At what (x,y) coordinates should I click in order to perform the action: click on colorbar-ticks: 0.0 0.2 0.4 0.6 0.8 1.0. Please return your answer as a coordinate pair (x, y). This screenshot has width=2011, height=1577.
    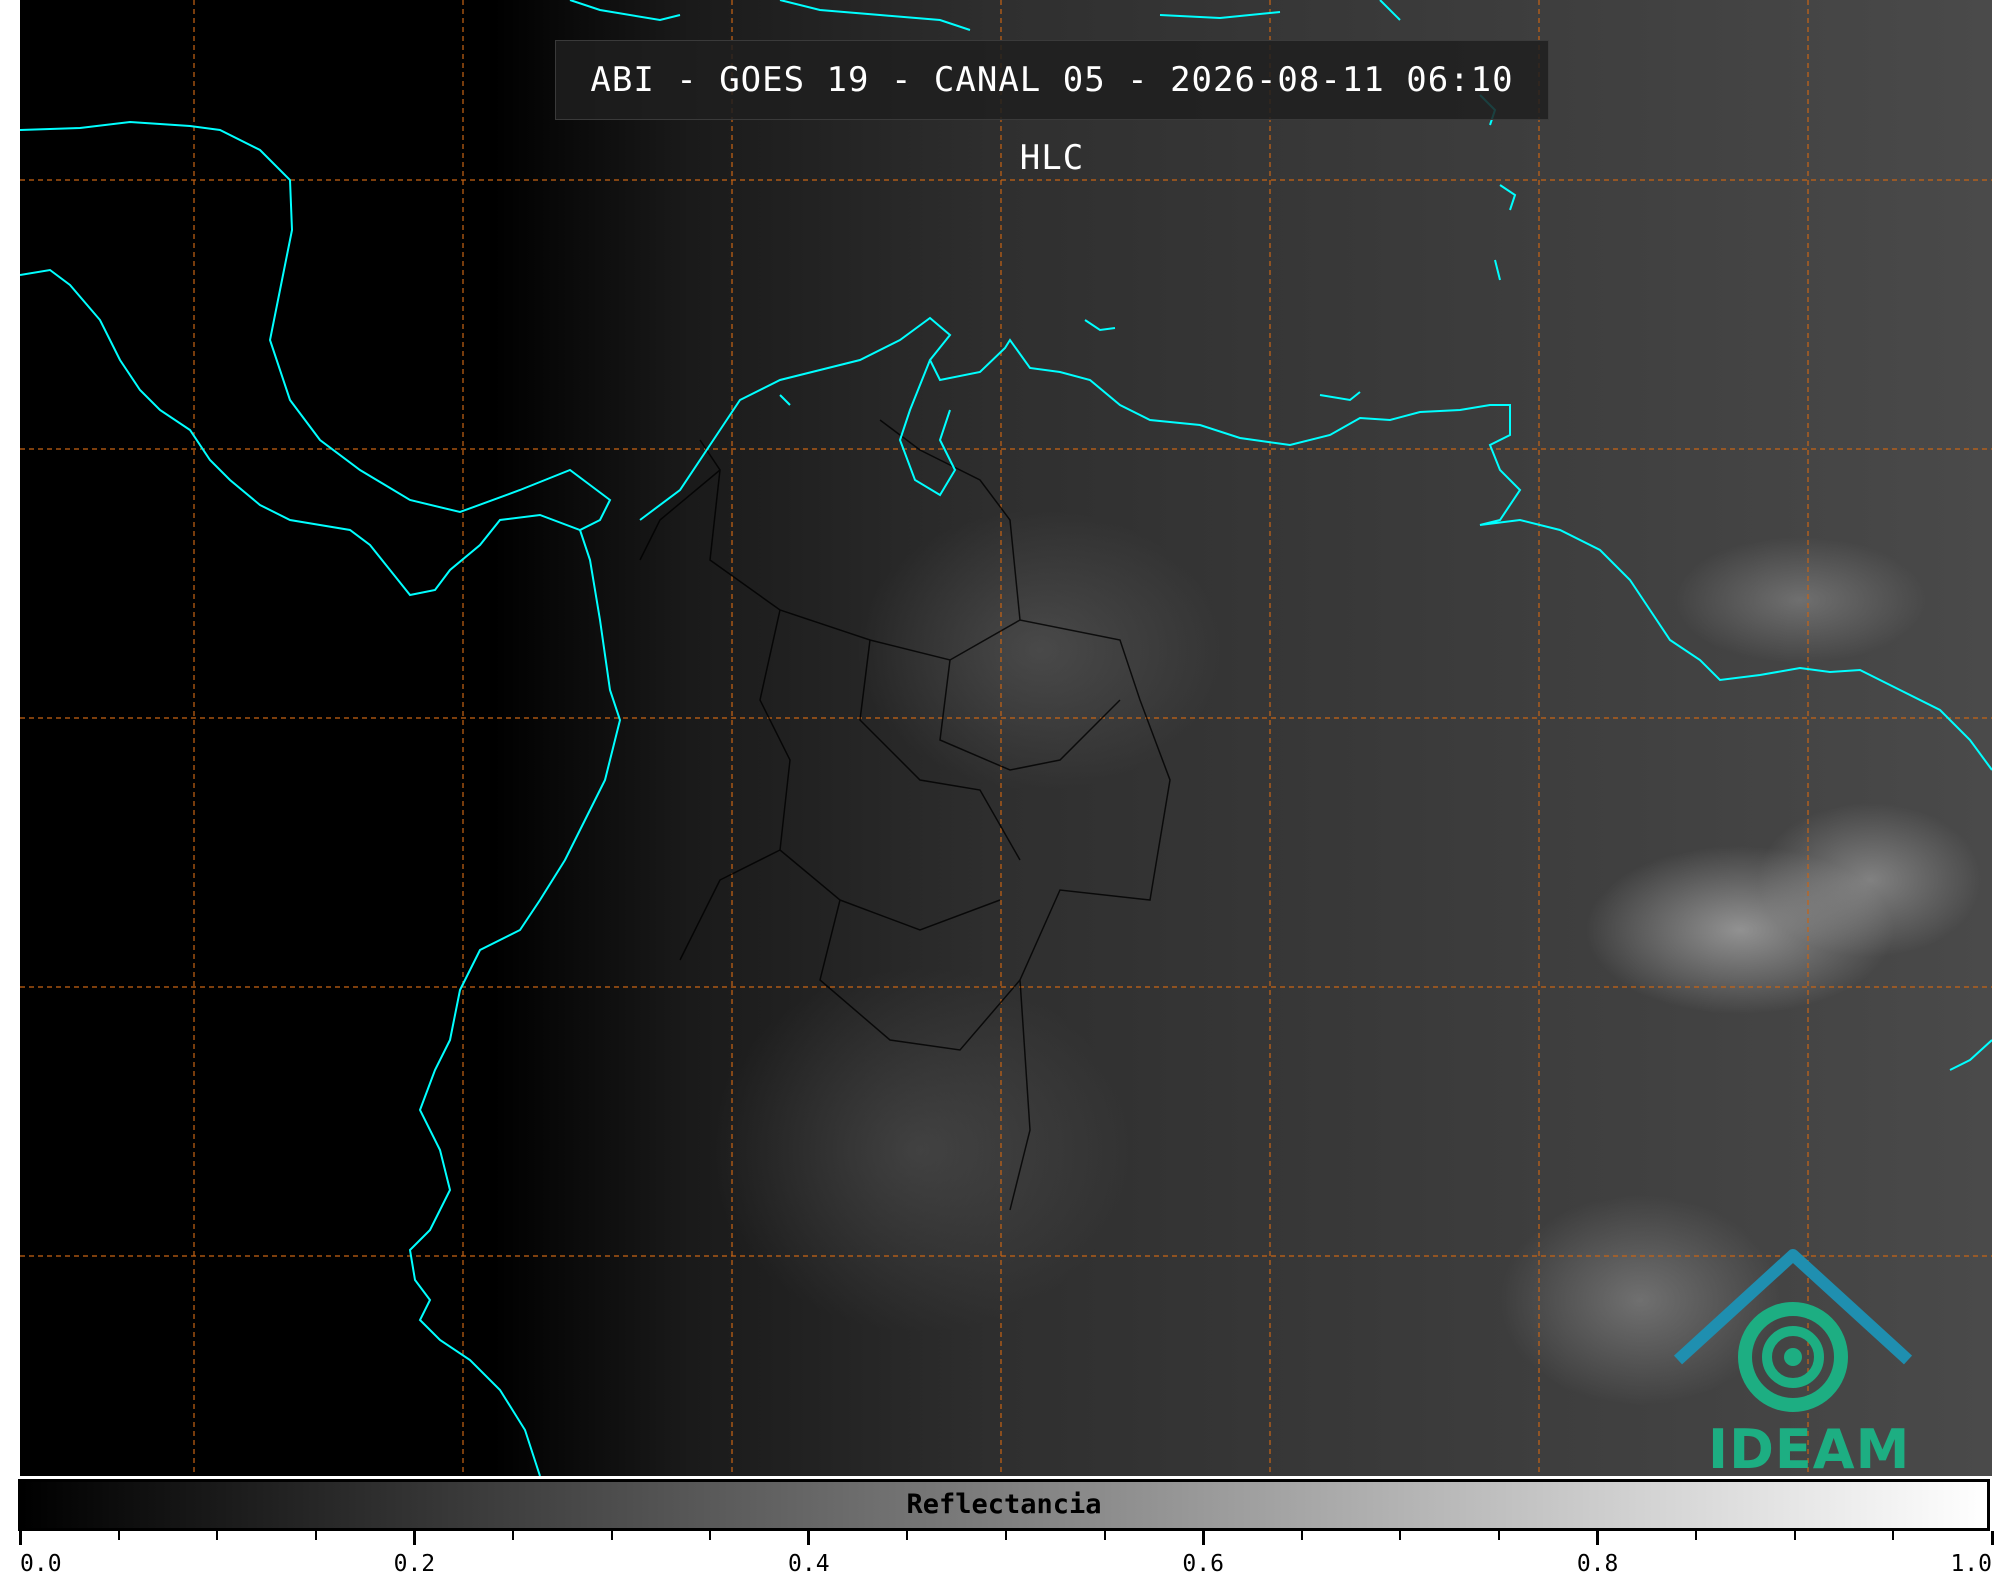
    Looking at the image, I should click on (1006, 1554).